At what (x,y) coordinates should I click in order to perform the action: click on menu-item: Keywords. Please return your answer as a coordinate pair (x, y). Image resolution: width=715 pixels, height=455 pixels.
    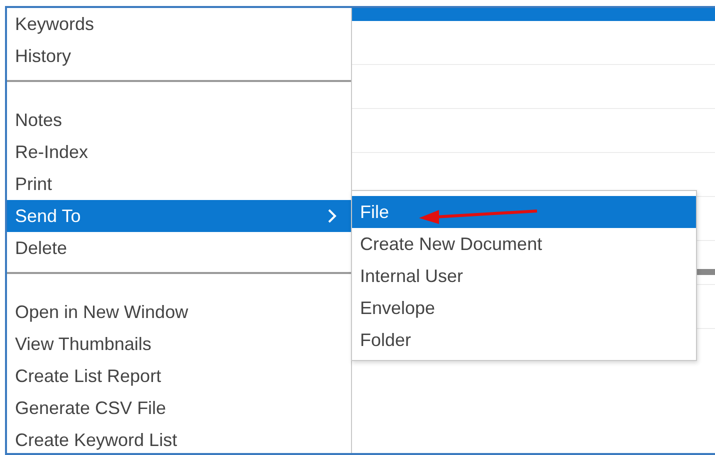
    Looking at the image, I should click on (179, 24).